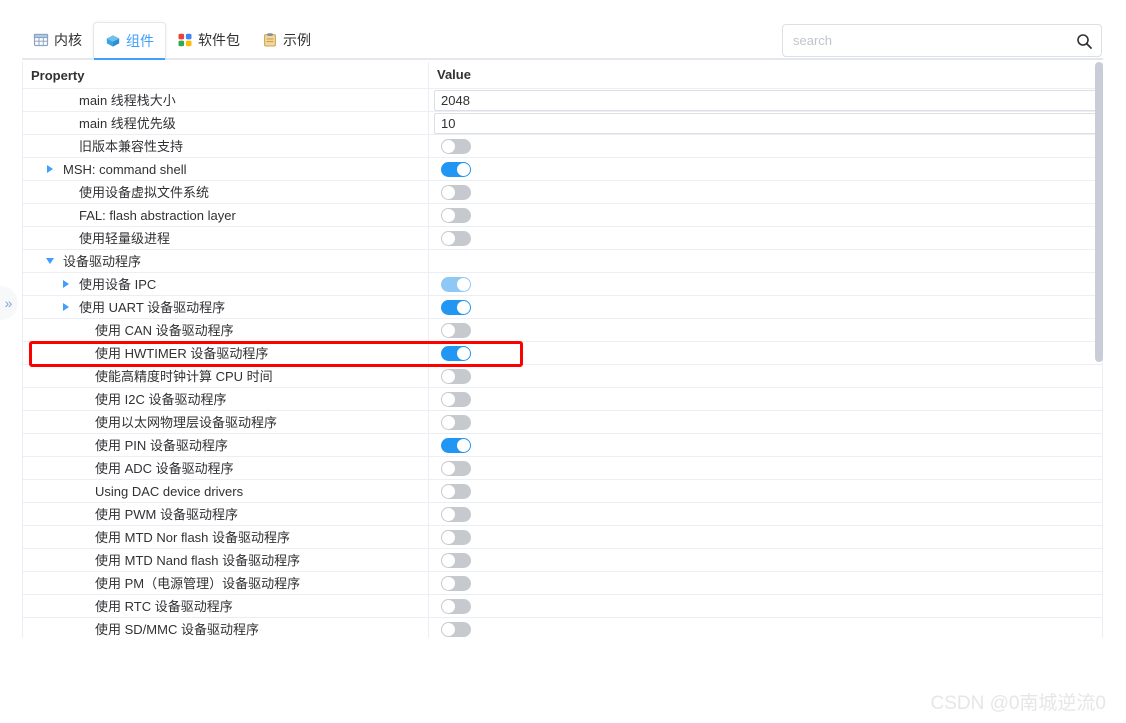  I want to click on table-row: 使用 MTD Nand flash 设备驱动程序, so click(562, 560).